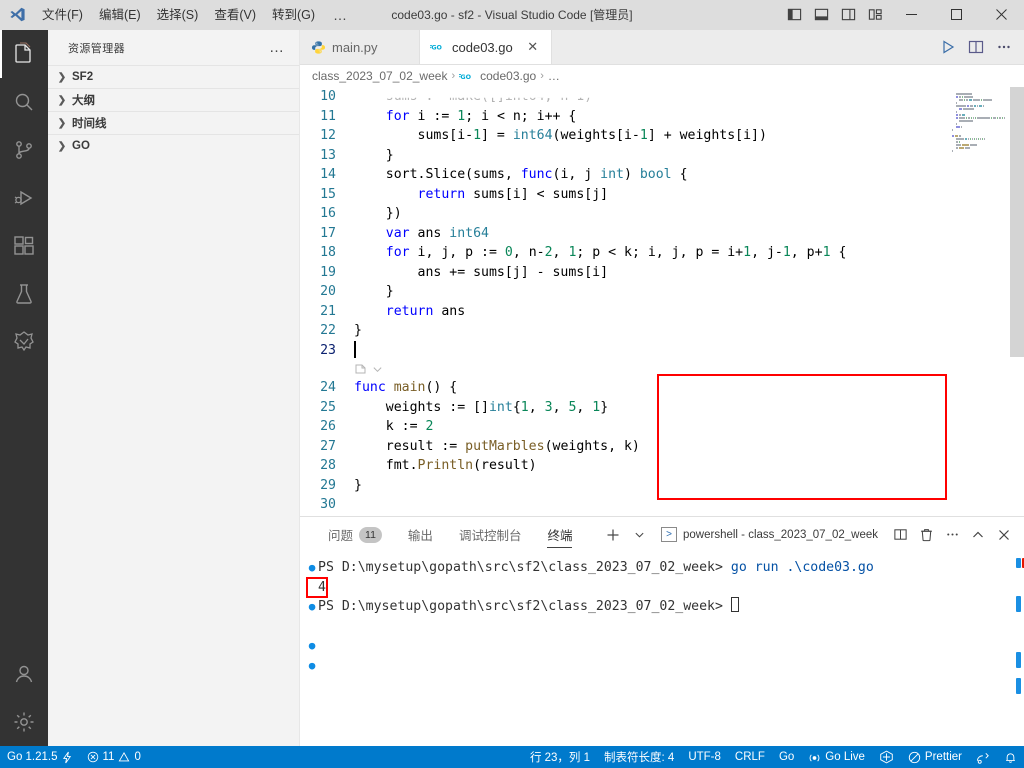  I want to click on code-line: 19 ans += sums[j] - sums[i], so click(662, 273).